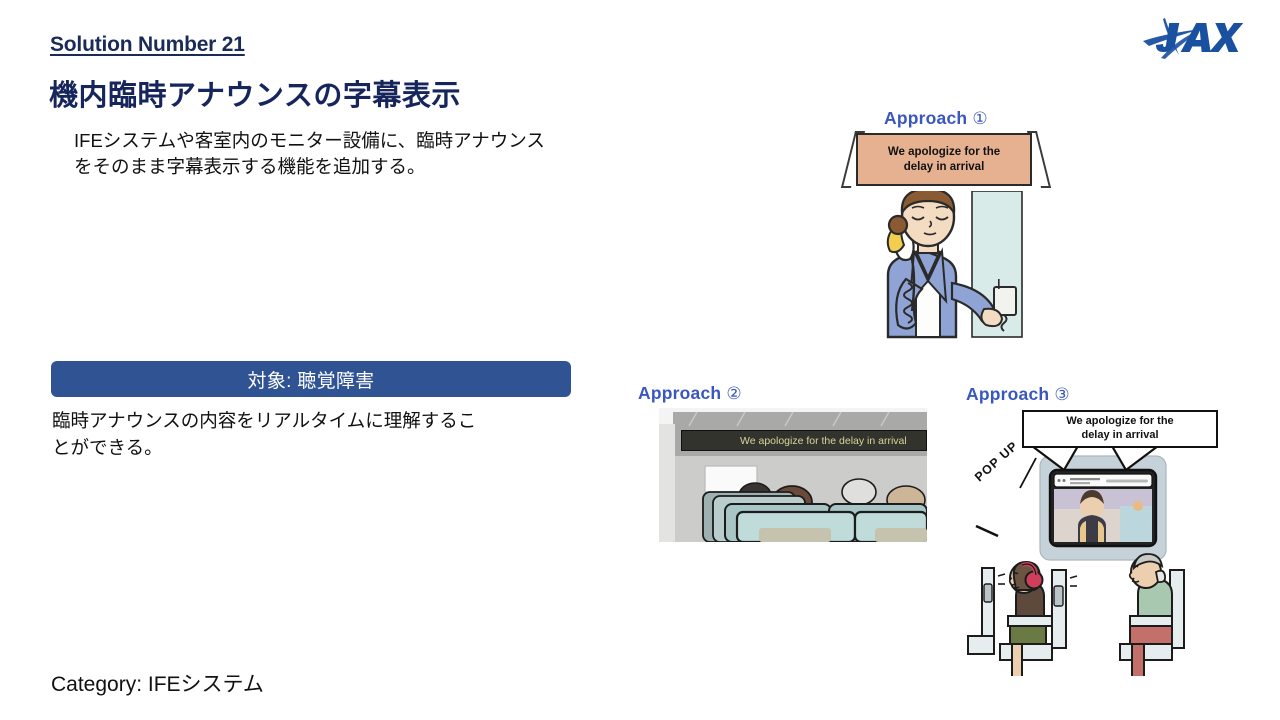 The height and width of the screenshot is (720, 1280). I want to click on approach-2-number: ②, so click(734, 393).